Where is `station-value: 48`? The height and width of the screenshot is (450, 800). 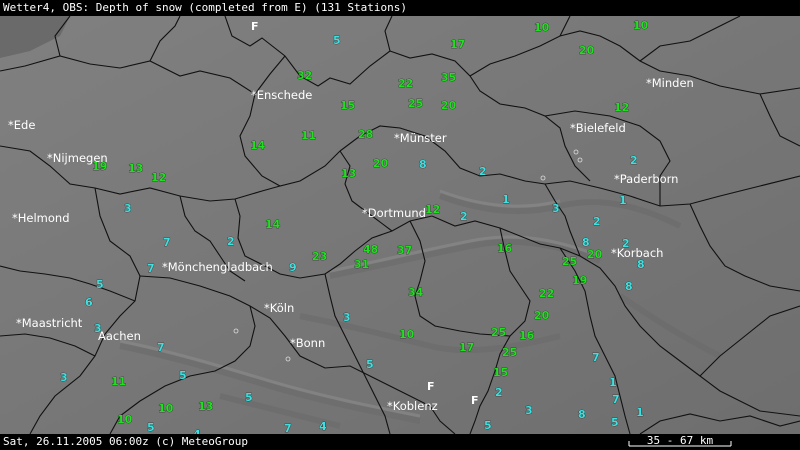
station-value: 48 is located at coordinates (370, 249).